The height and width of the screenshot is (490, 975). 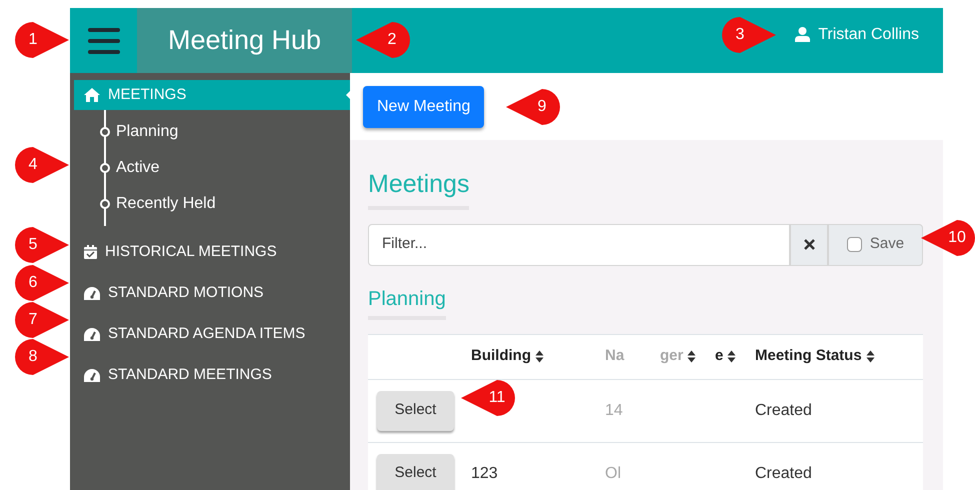 I want to click on table-cell: Ol, so click(x=613, y=473).